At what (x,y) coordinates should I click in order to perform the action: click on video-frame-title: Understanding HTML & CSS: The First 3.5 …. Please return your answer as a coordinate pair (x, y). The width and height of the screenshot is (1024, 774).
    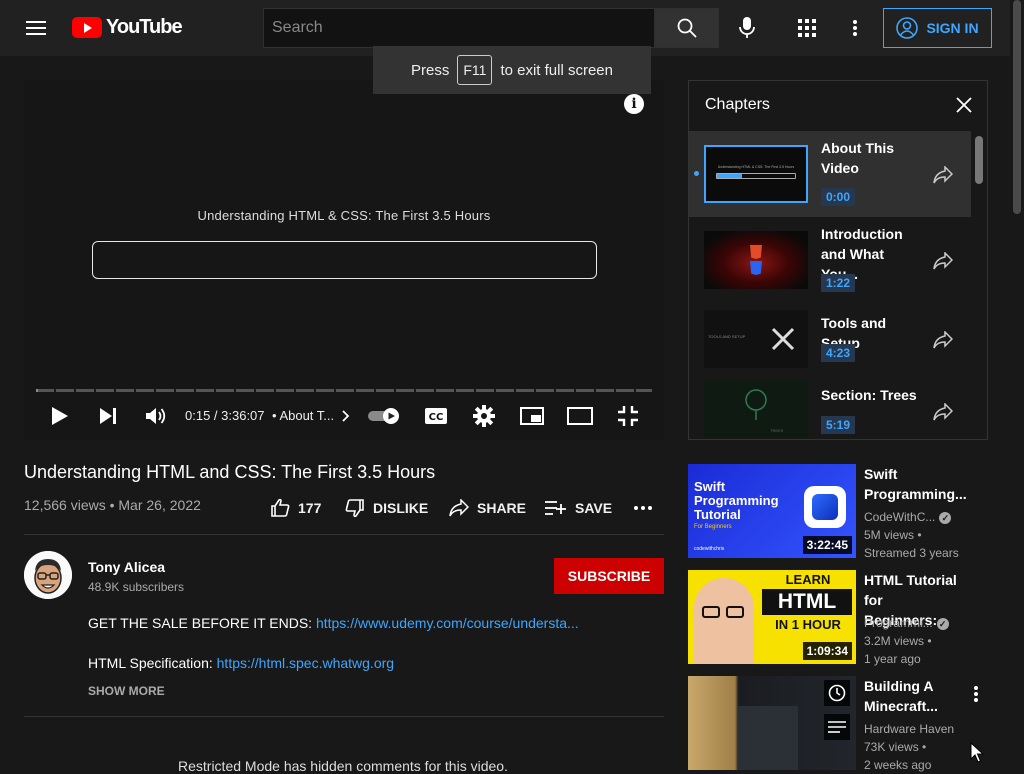
    Looking at the image, I should click on (344, 215).